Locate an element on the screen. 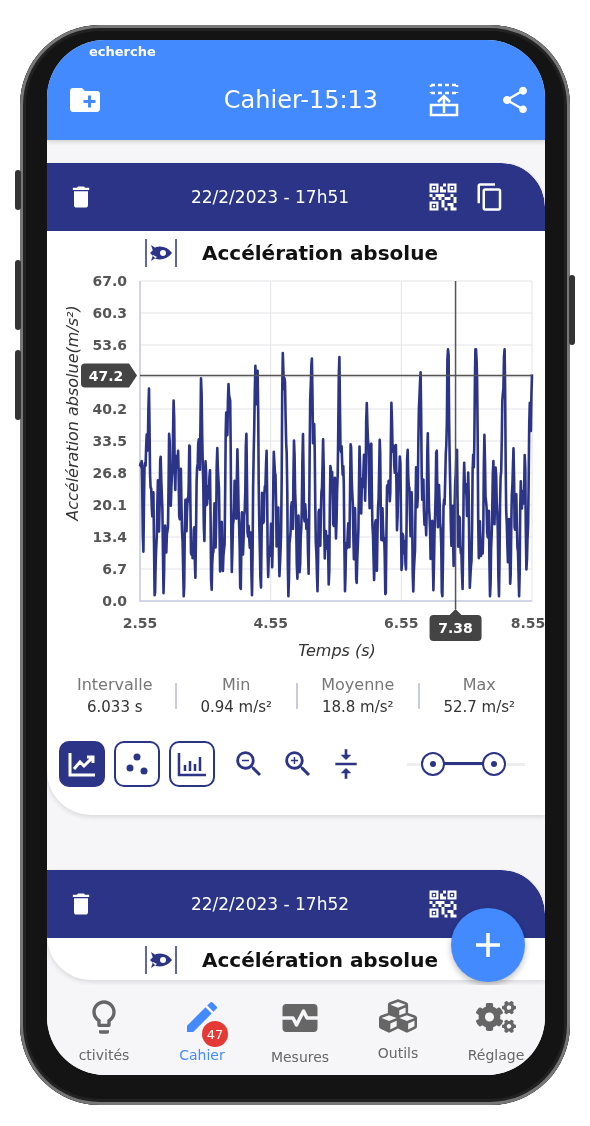  upload-tray-icon is located at coordinates (444, 100).